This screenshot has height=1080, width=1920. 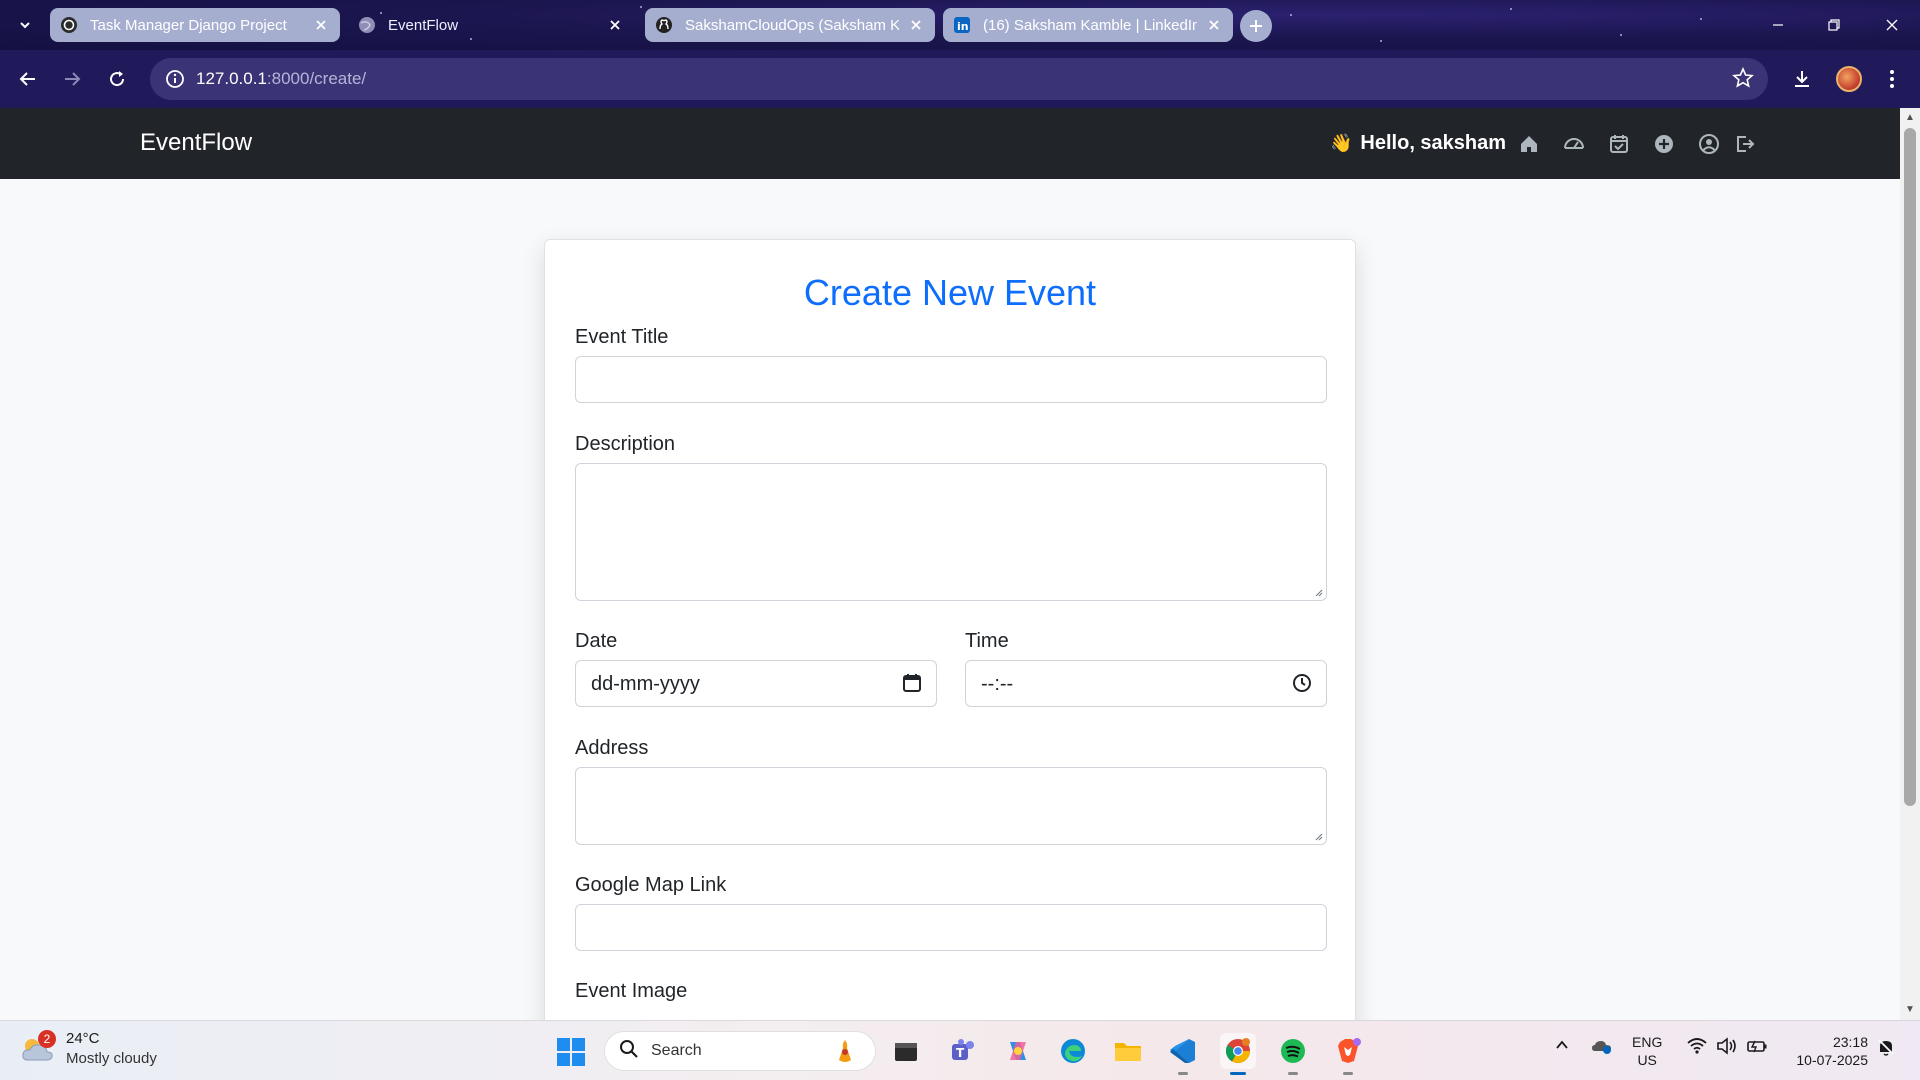 What do you see at coordinates (1073, 1051) in the screenshot?
I see `edge-icon` at bounding box center [1073, 1051].